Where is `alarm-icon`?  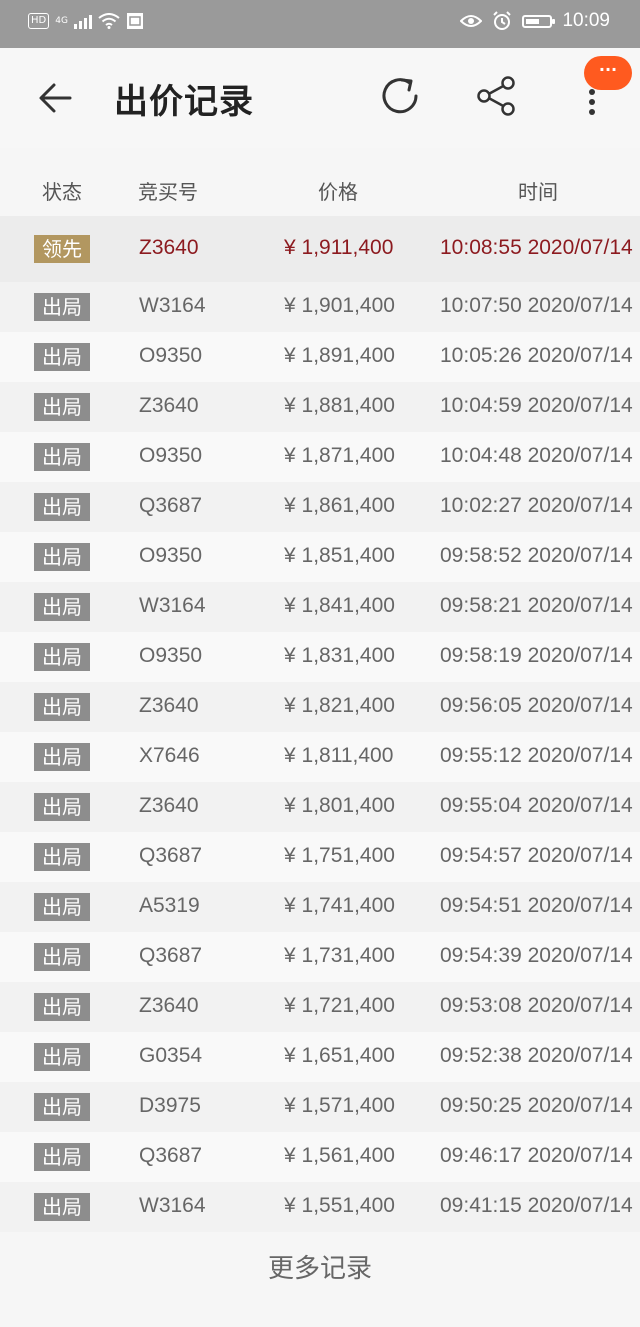
alarm-icon is located at coordinates (502, 20).